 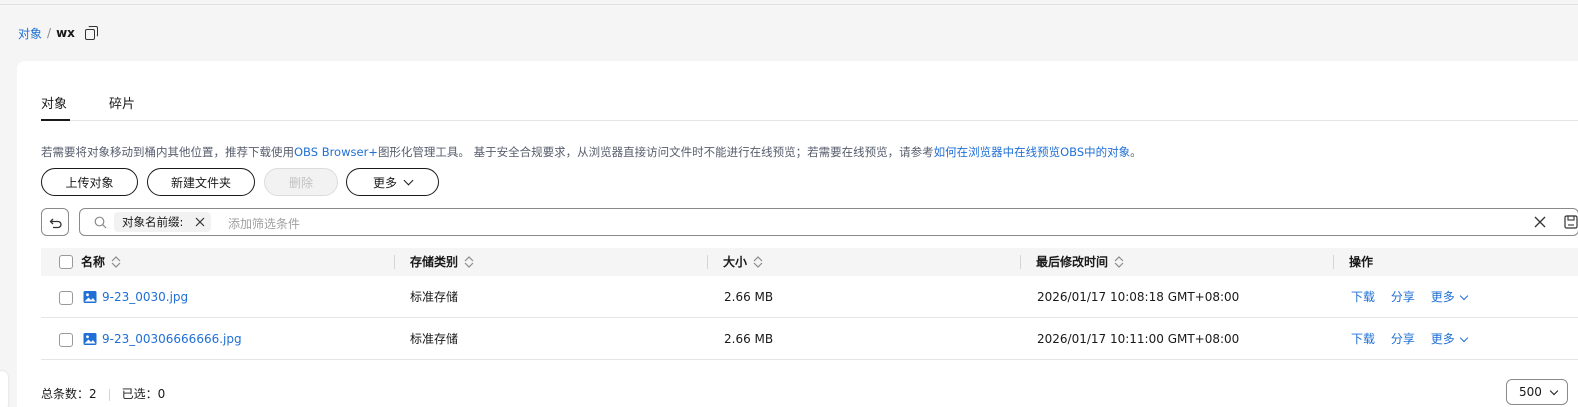 What do you see at coordinates (1540, 222) in the screenshot?
I see `clear-icon` at bounding box center [1540, 222].